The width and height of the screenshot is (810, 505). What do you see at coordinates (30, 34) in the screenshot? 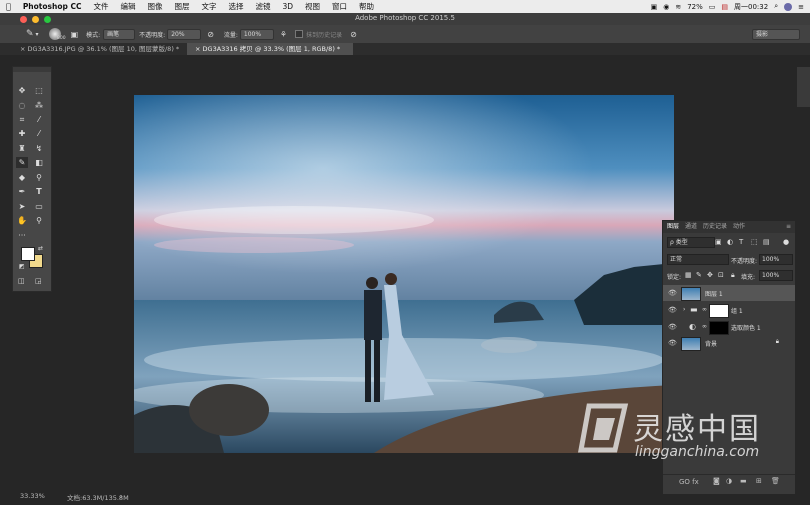
I see `eraser-icon: ✎` at bounding box center [30, 34].